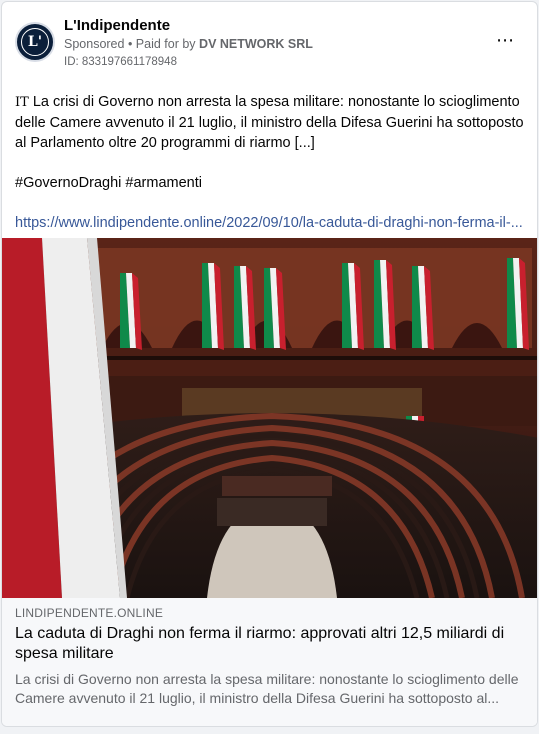  Describe the element at coordinates (256, 44) in the screenshot. I see `paid-by-org: DV NETWORK SRL` at that location.